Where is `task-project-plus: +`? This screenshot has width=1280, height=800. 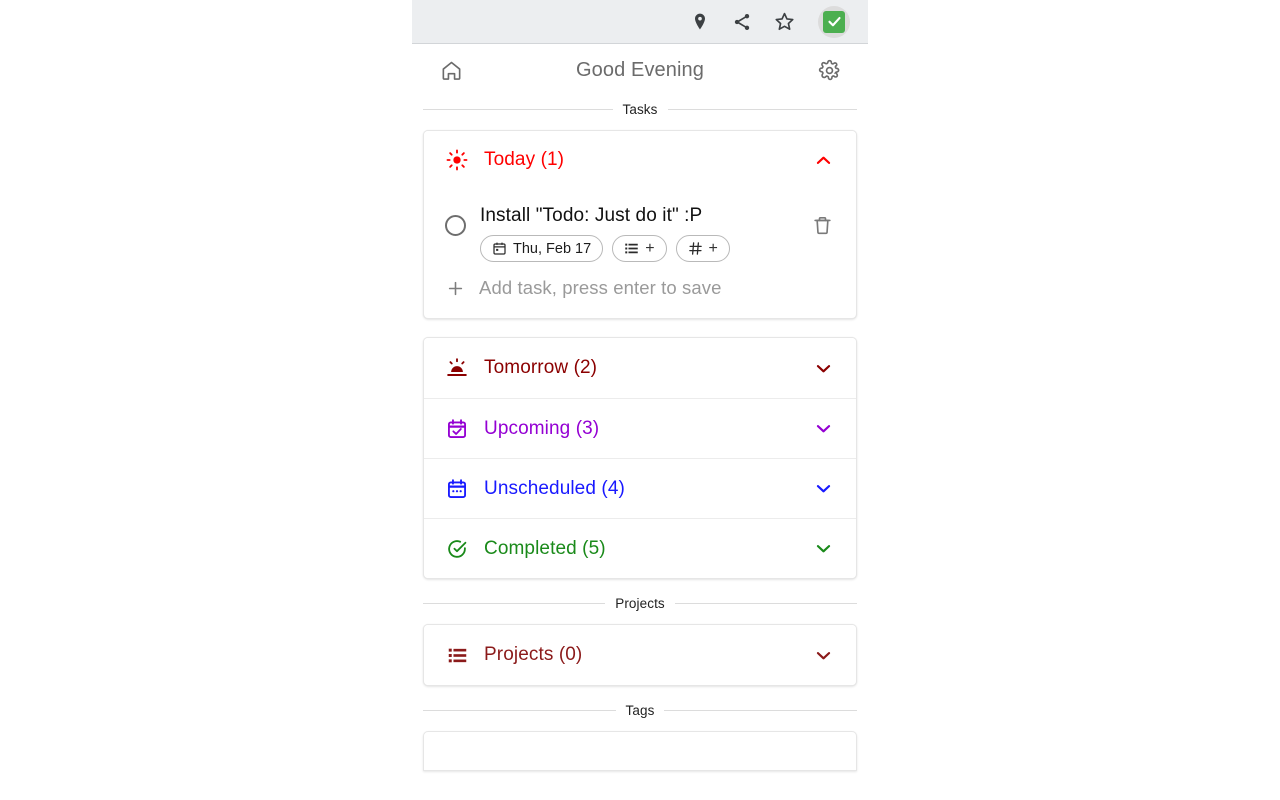
task-project-plus: + is located at coordinates (650, 248).